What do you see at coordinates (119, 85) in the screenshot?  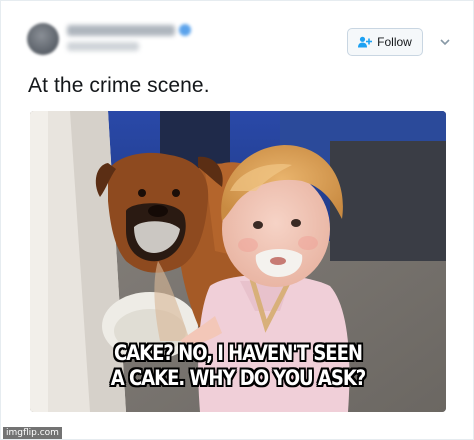 I see `tweet-text: At the crime scene.` at bounding box center [119, 85].